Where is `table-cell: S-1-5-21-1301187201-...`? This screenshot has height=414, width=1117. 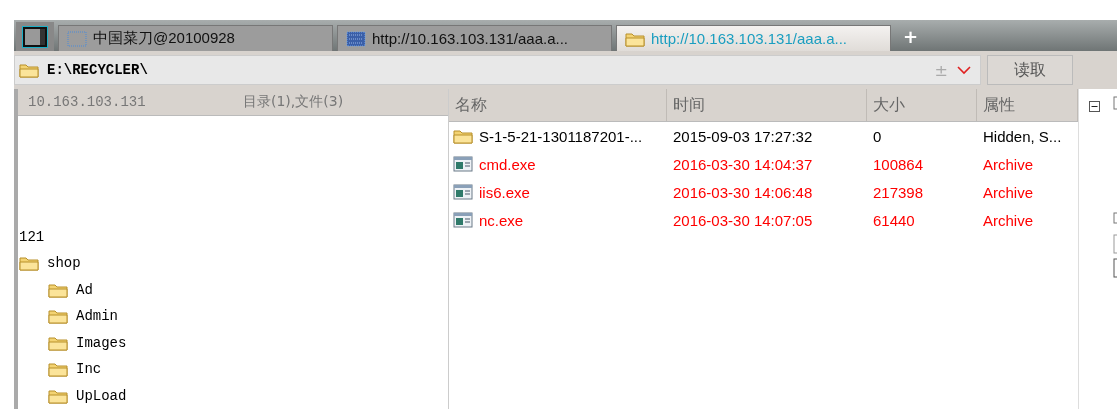 table-cell: S-1-5-21-1301187201-... is located at coordinates (561, 136).